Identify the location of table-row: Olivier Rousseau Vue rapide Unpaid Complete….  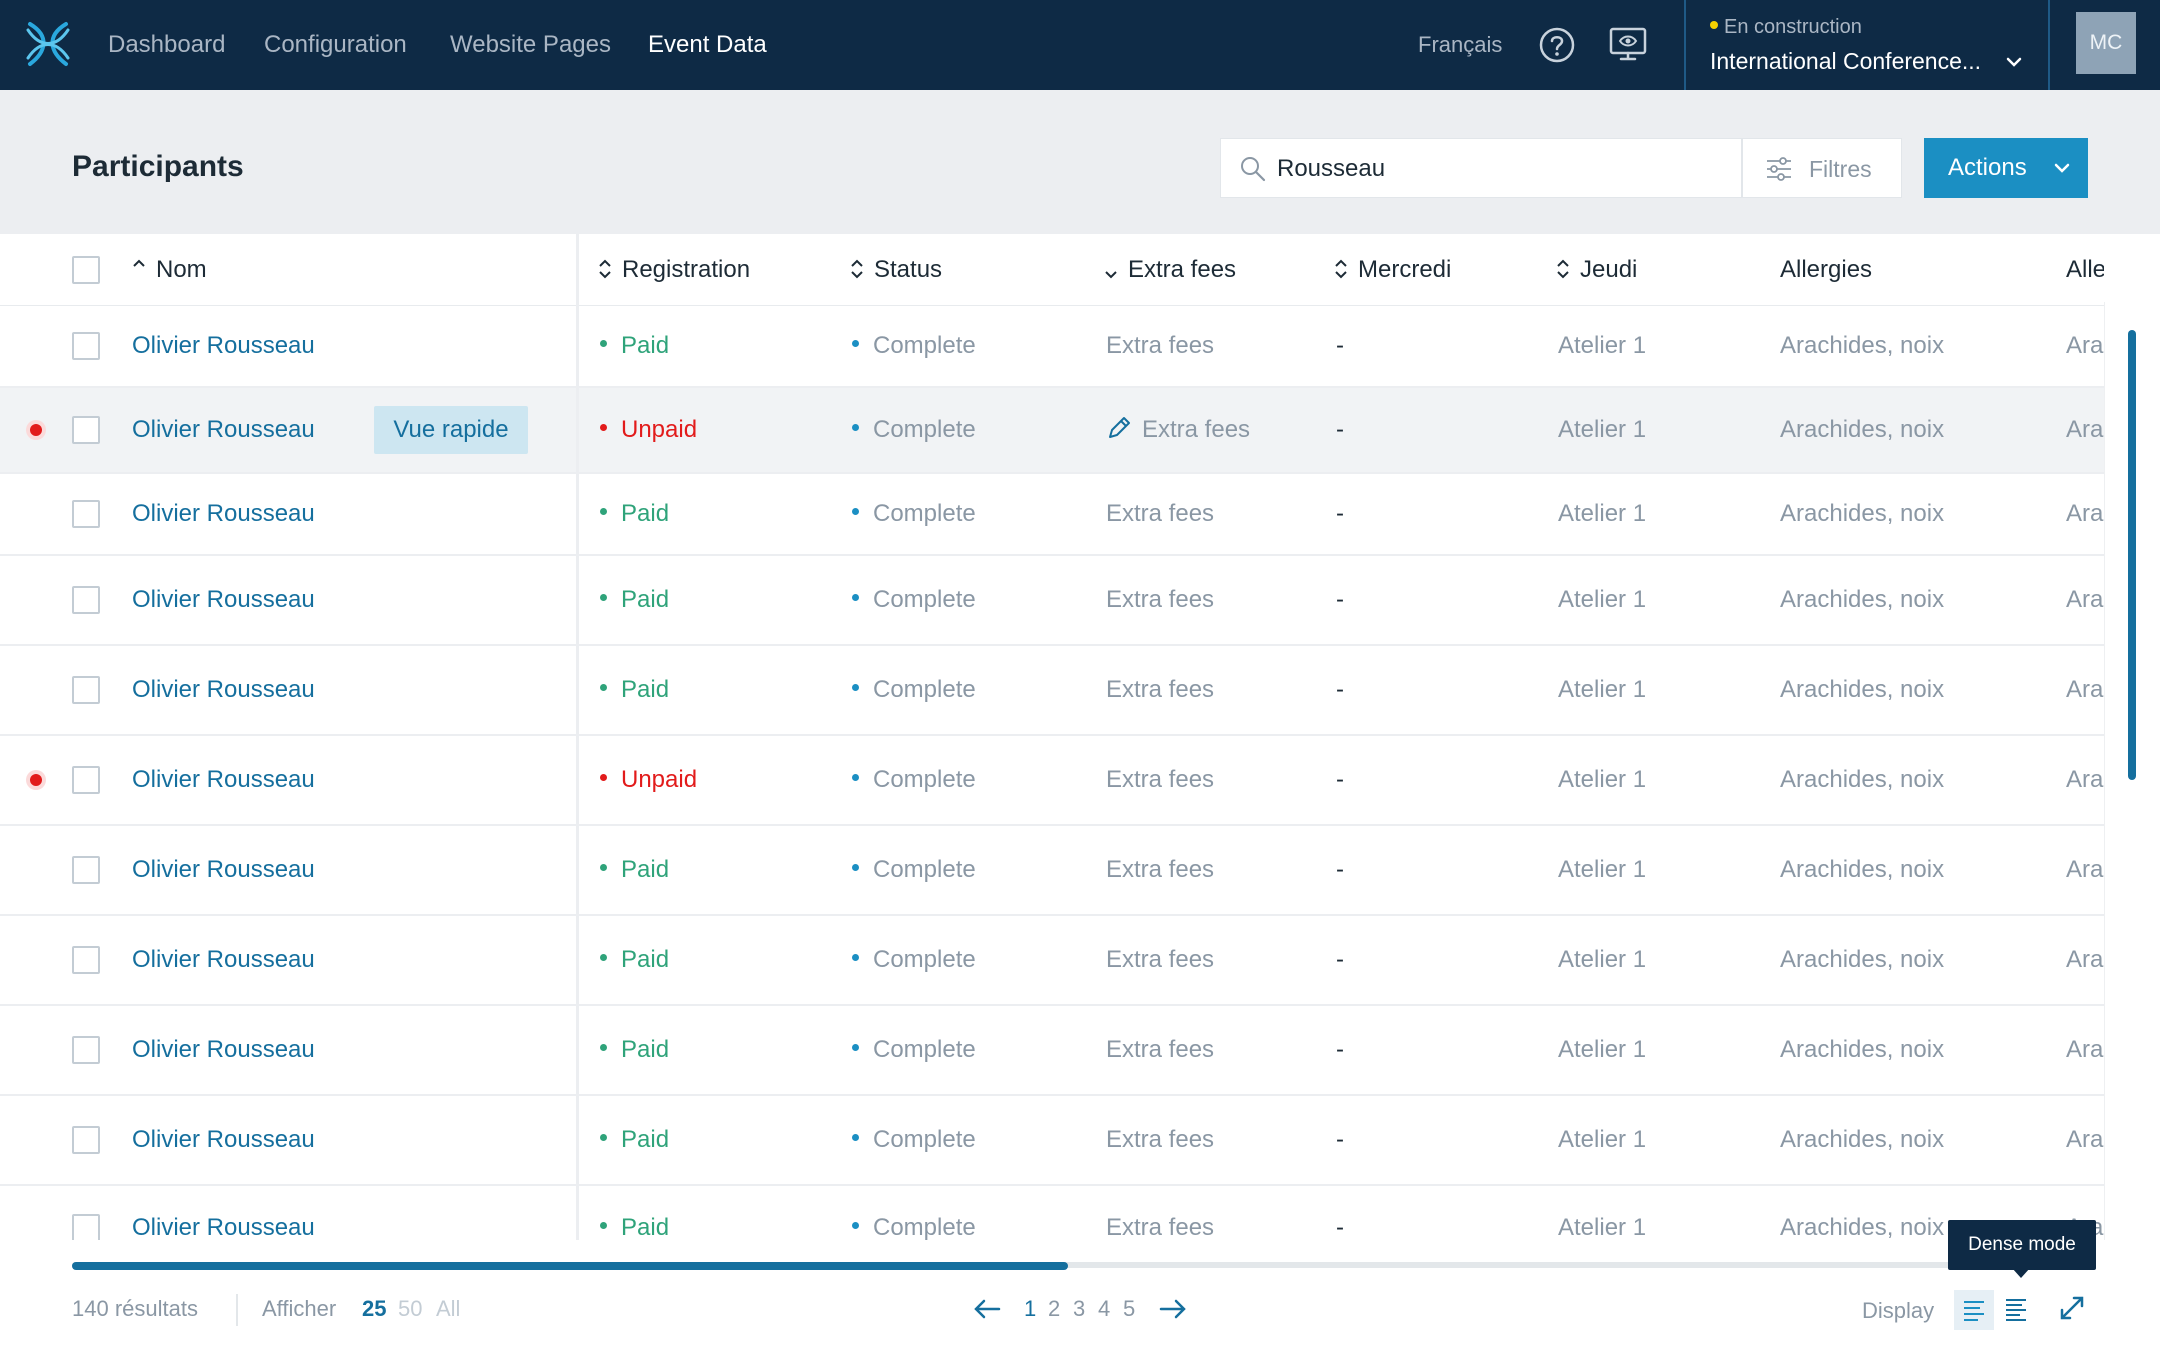
(1052, 431).